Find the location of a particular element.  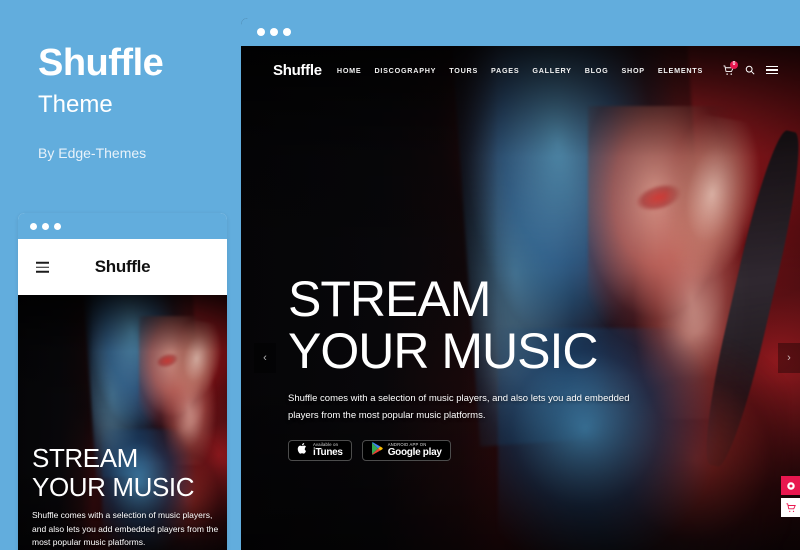

desktop-browser-chrome is located at coordinates (520, 32).